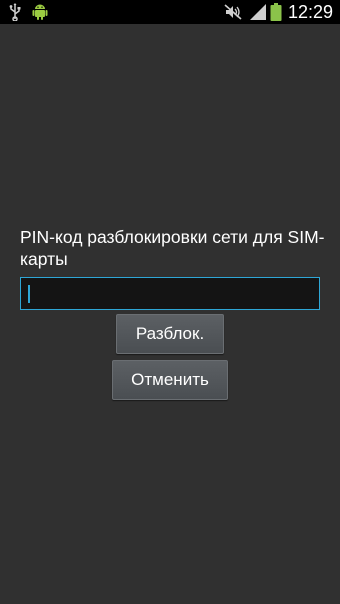 This screenshot has height=604, width=340. Describe the element at coordinates (172, 248) in the screenshot. I see `pin-prompt-label: PIN-код разблокировки сети для SIM-карты` at that location.